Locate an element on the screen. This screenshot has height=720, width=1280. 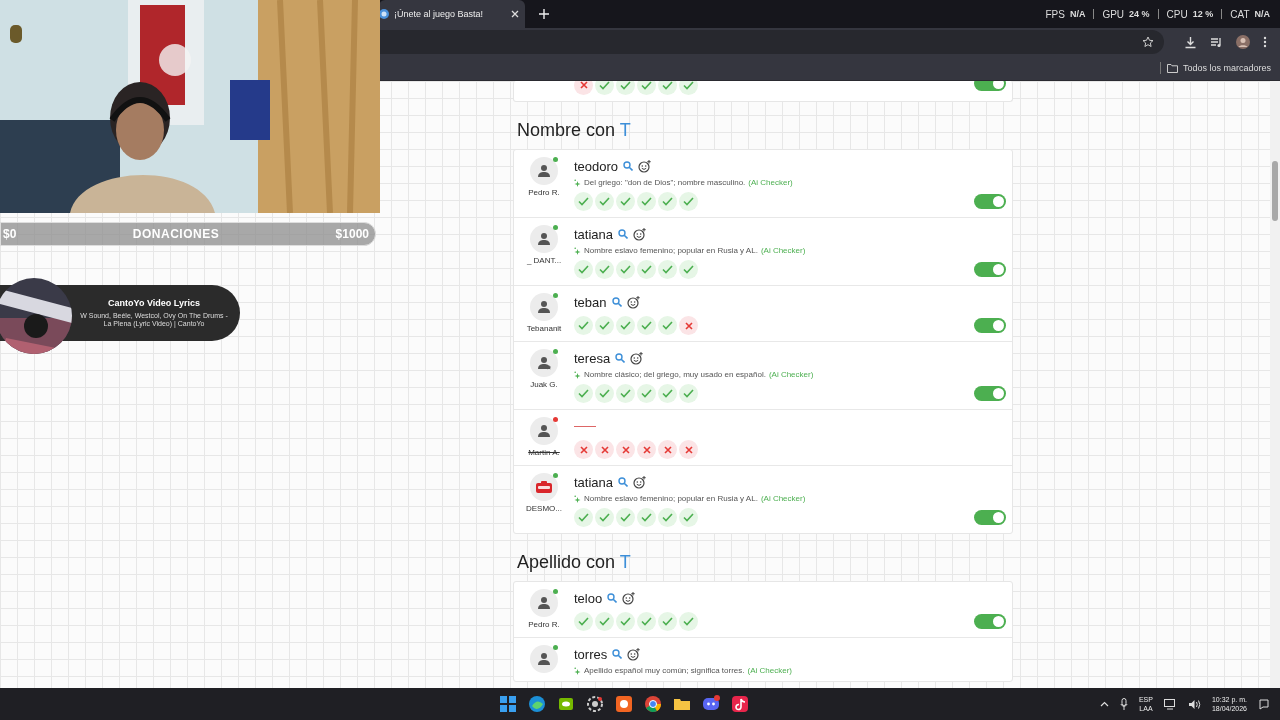
stat-label: FPS is located at coordinates (1055, 14).